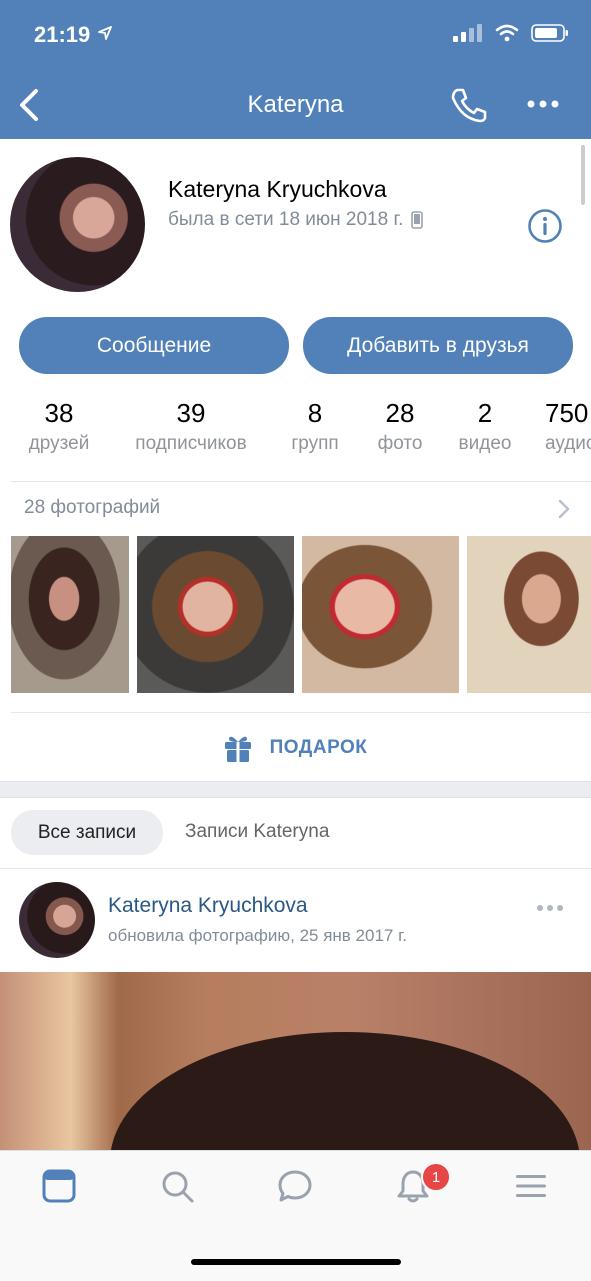  What do you see at coordinates (467, 33) in the screenshot?
I see `signal-icon` at bounding box center [467, 33].